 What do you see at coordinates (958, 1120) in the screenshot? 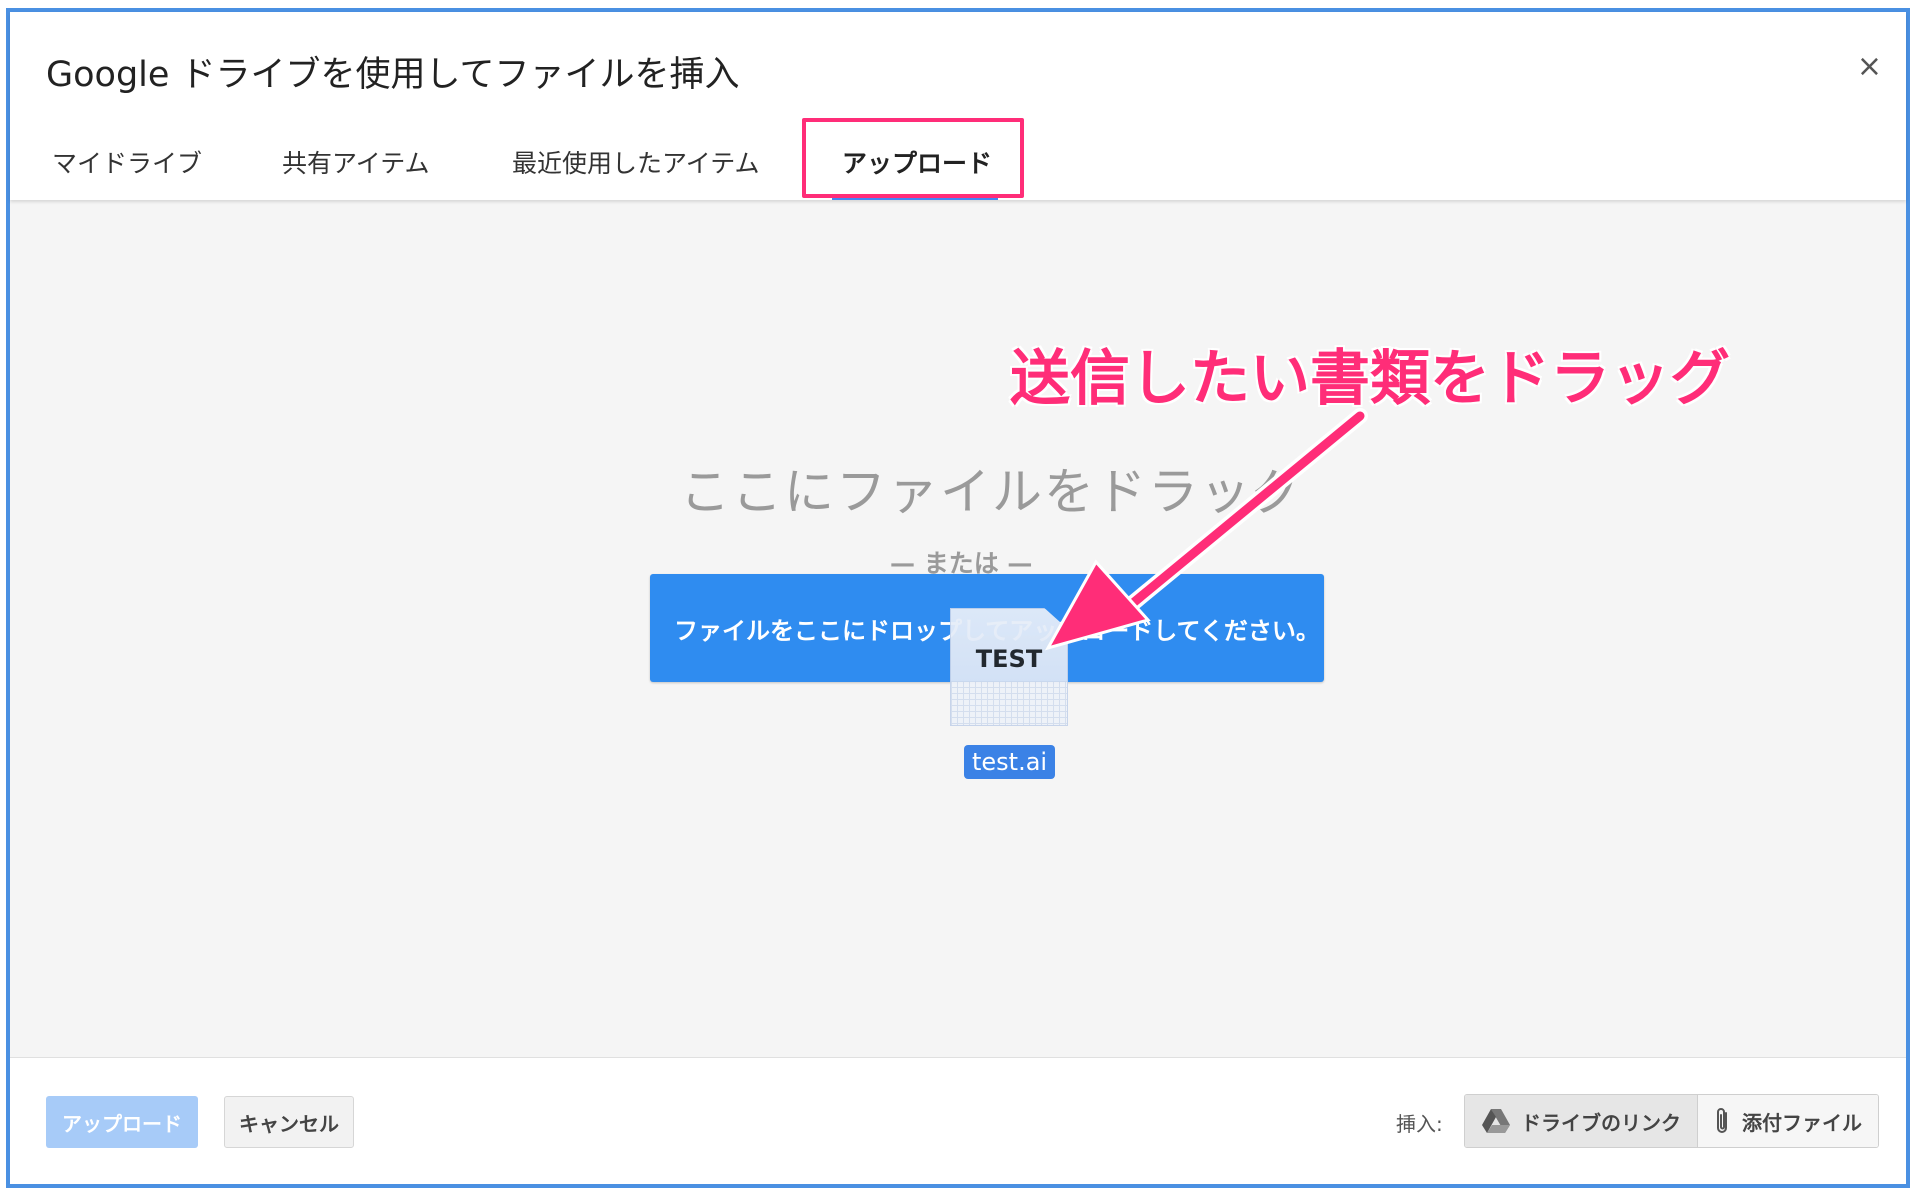
I see `dialog-footer: アップロード キャンセル 挿入: ドライブのリンク 添付ファイル` at bounding box center [958, 1120].